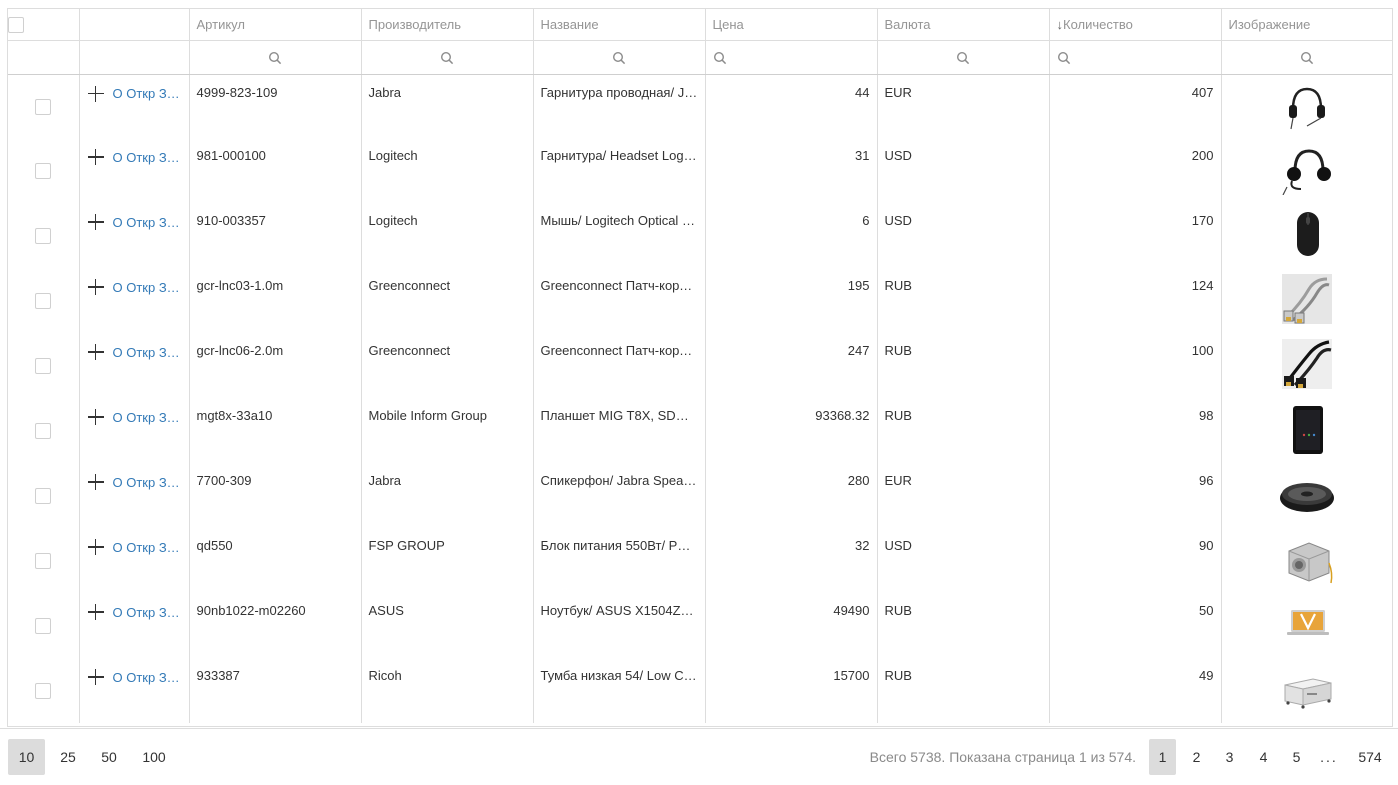 The width and height of the screenshot is (1398, 785). What do you see at coordinates (1135, 106) in the screenshot?
I see `cell-quantity: 407` at bounding box center [1135, 106].